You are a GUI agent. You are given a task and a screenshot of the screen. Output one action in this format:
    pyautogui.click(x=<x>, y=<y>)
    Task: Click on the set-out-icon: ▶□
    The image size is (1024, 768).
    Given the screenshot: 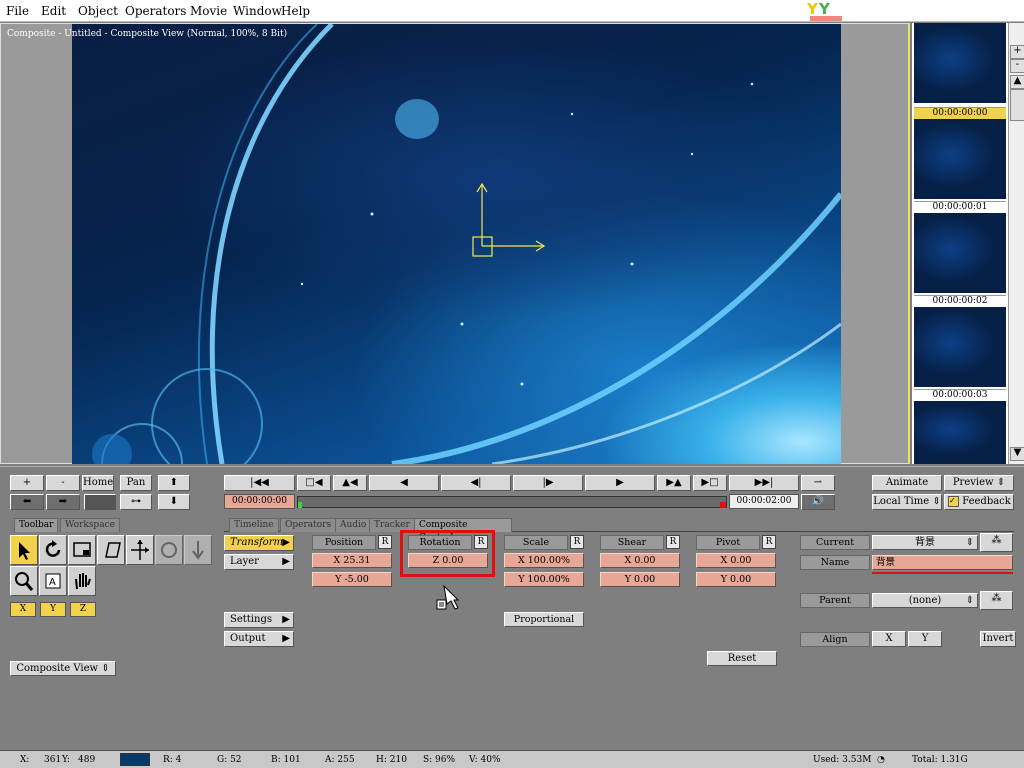 What is the action you would take?
    pyautogui.click(x=710, y=483)
    